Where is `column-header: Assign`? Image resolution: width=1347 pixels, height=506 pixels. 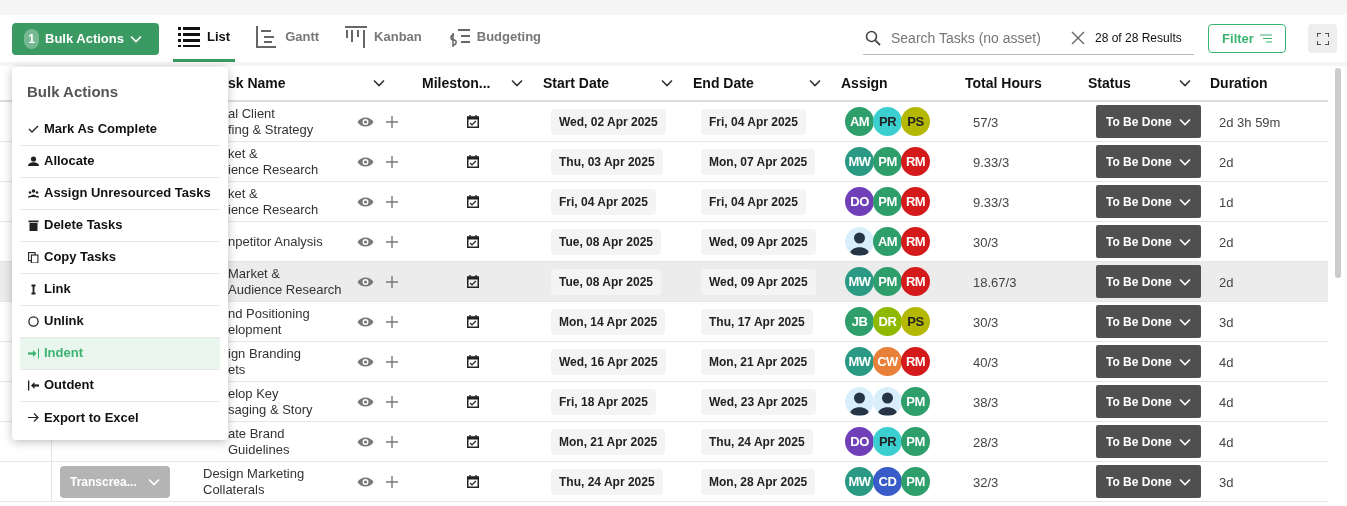 column-header: Assign is located at coordinates (864, 83).